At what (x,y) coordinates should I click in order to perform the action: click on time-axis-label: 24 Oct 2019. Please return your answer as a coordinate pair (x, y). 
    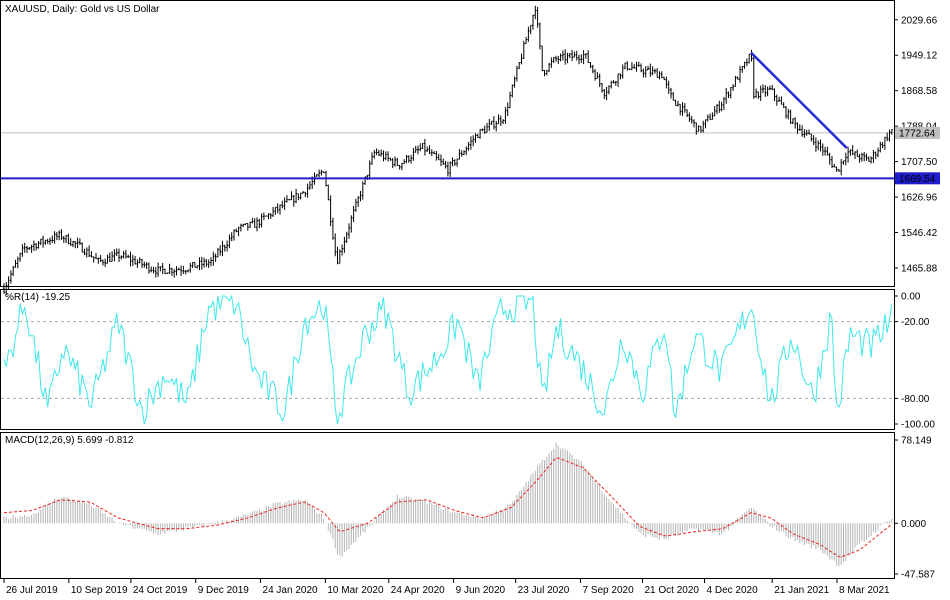
    Looking at the image, I should click on (160, 590).